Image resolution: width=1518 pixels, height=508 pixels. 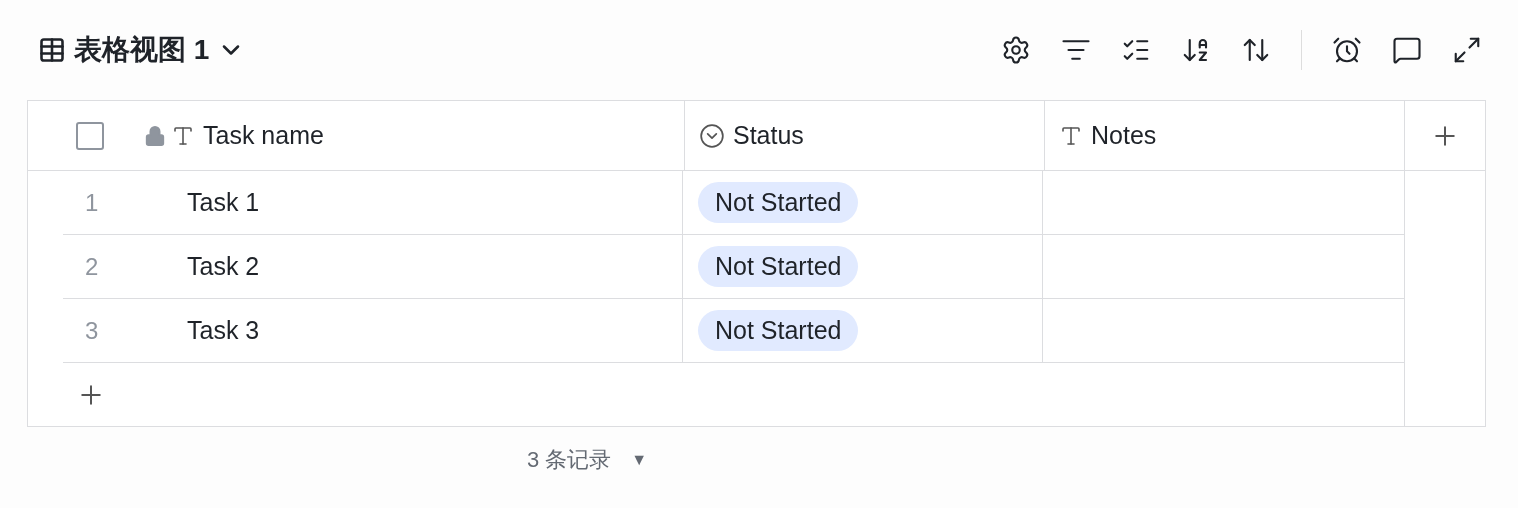 I want to click on table-cell-text: Task 3, so click(x=223, y=330).